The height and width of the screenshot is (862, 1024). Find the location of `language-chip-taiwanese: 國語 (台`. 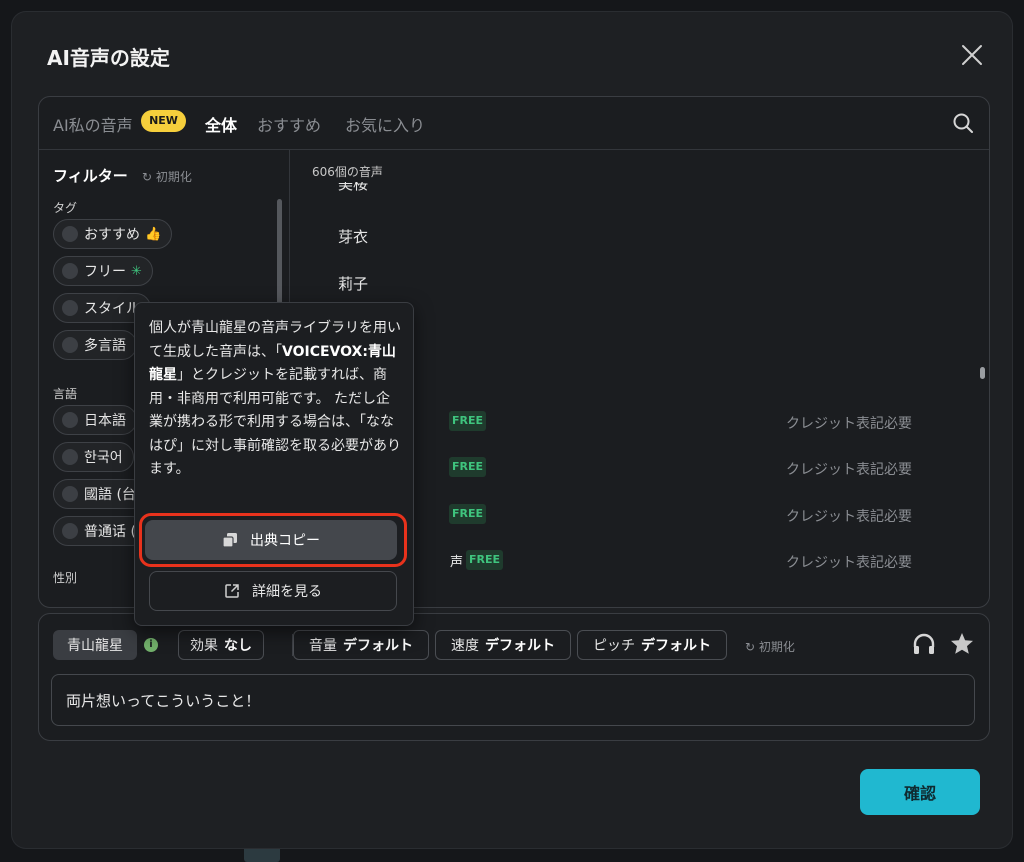

language-chip-taiwanese: 國語 (台 is located at coordinates (100, 494).